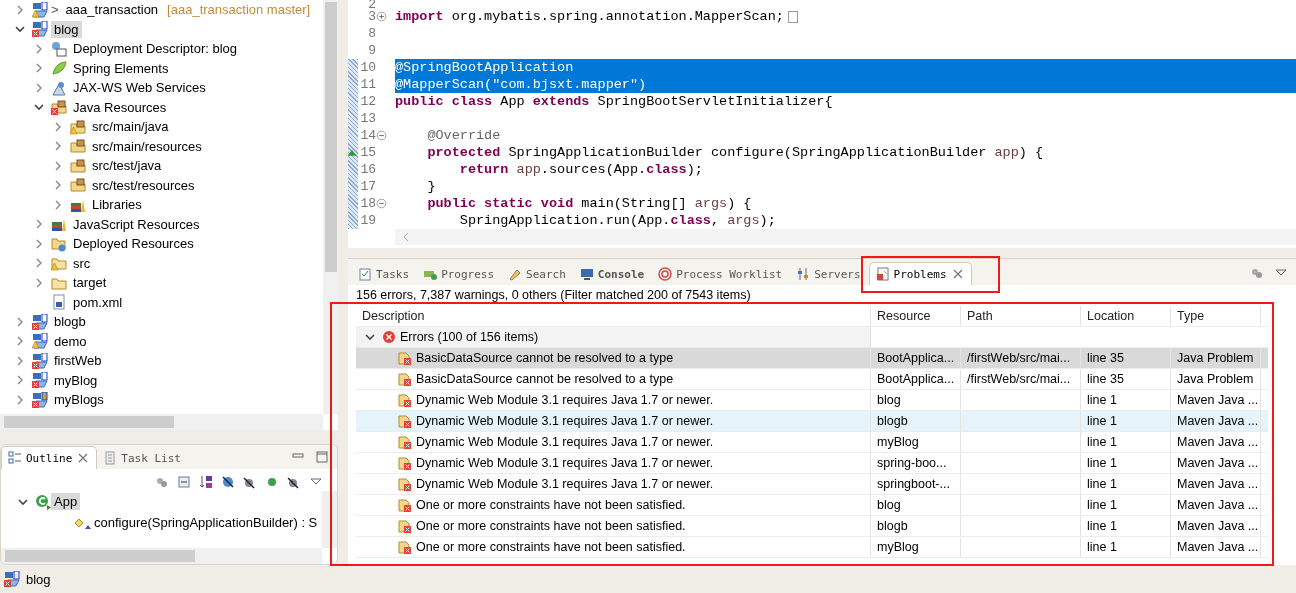 The width and height of the screenshot is (1296, 593). What do you see at coordinates (365, 274) in the screenshot?
I see `clipboard-icon` at bounding box center [365, 274].